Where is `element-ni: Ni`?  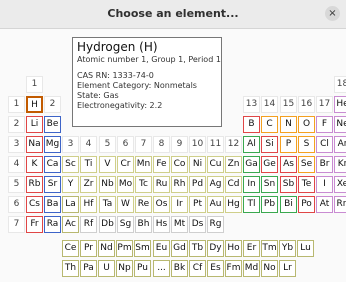
element-ni: Ni is located at coordinates (197, 164).